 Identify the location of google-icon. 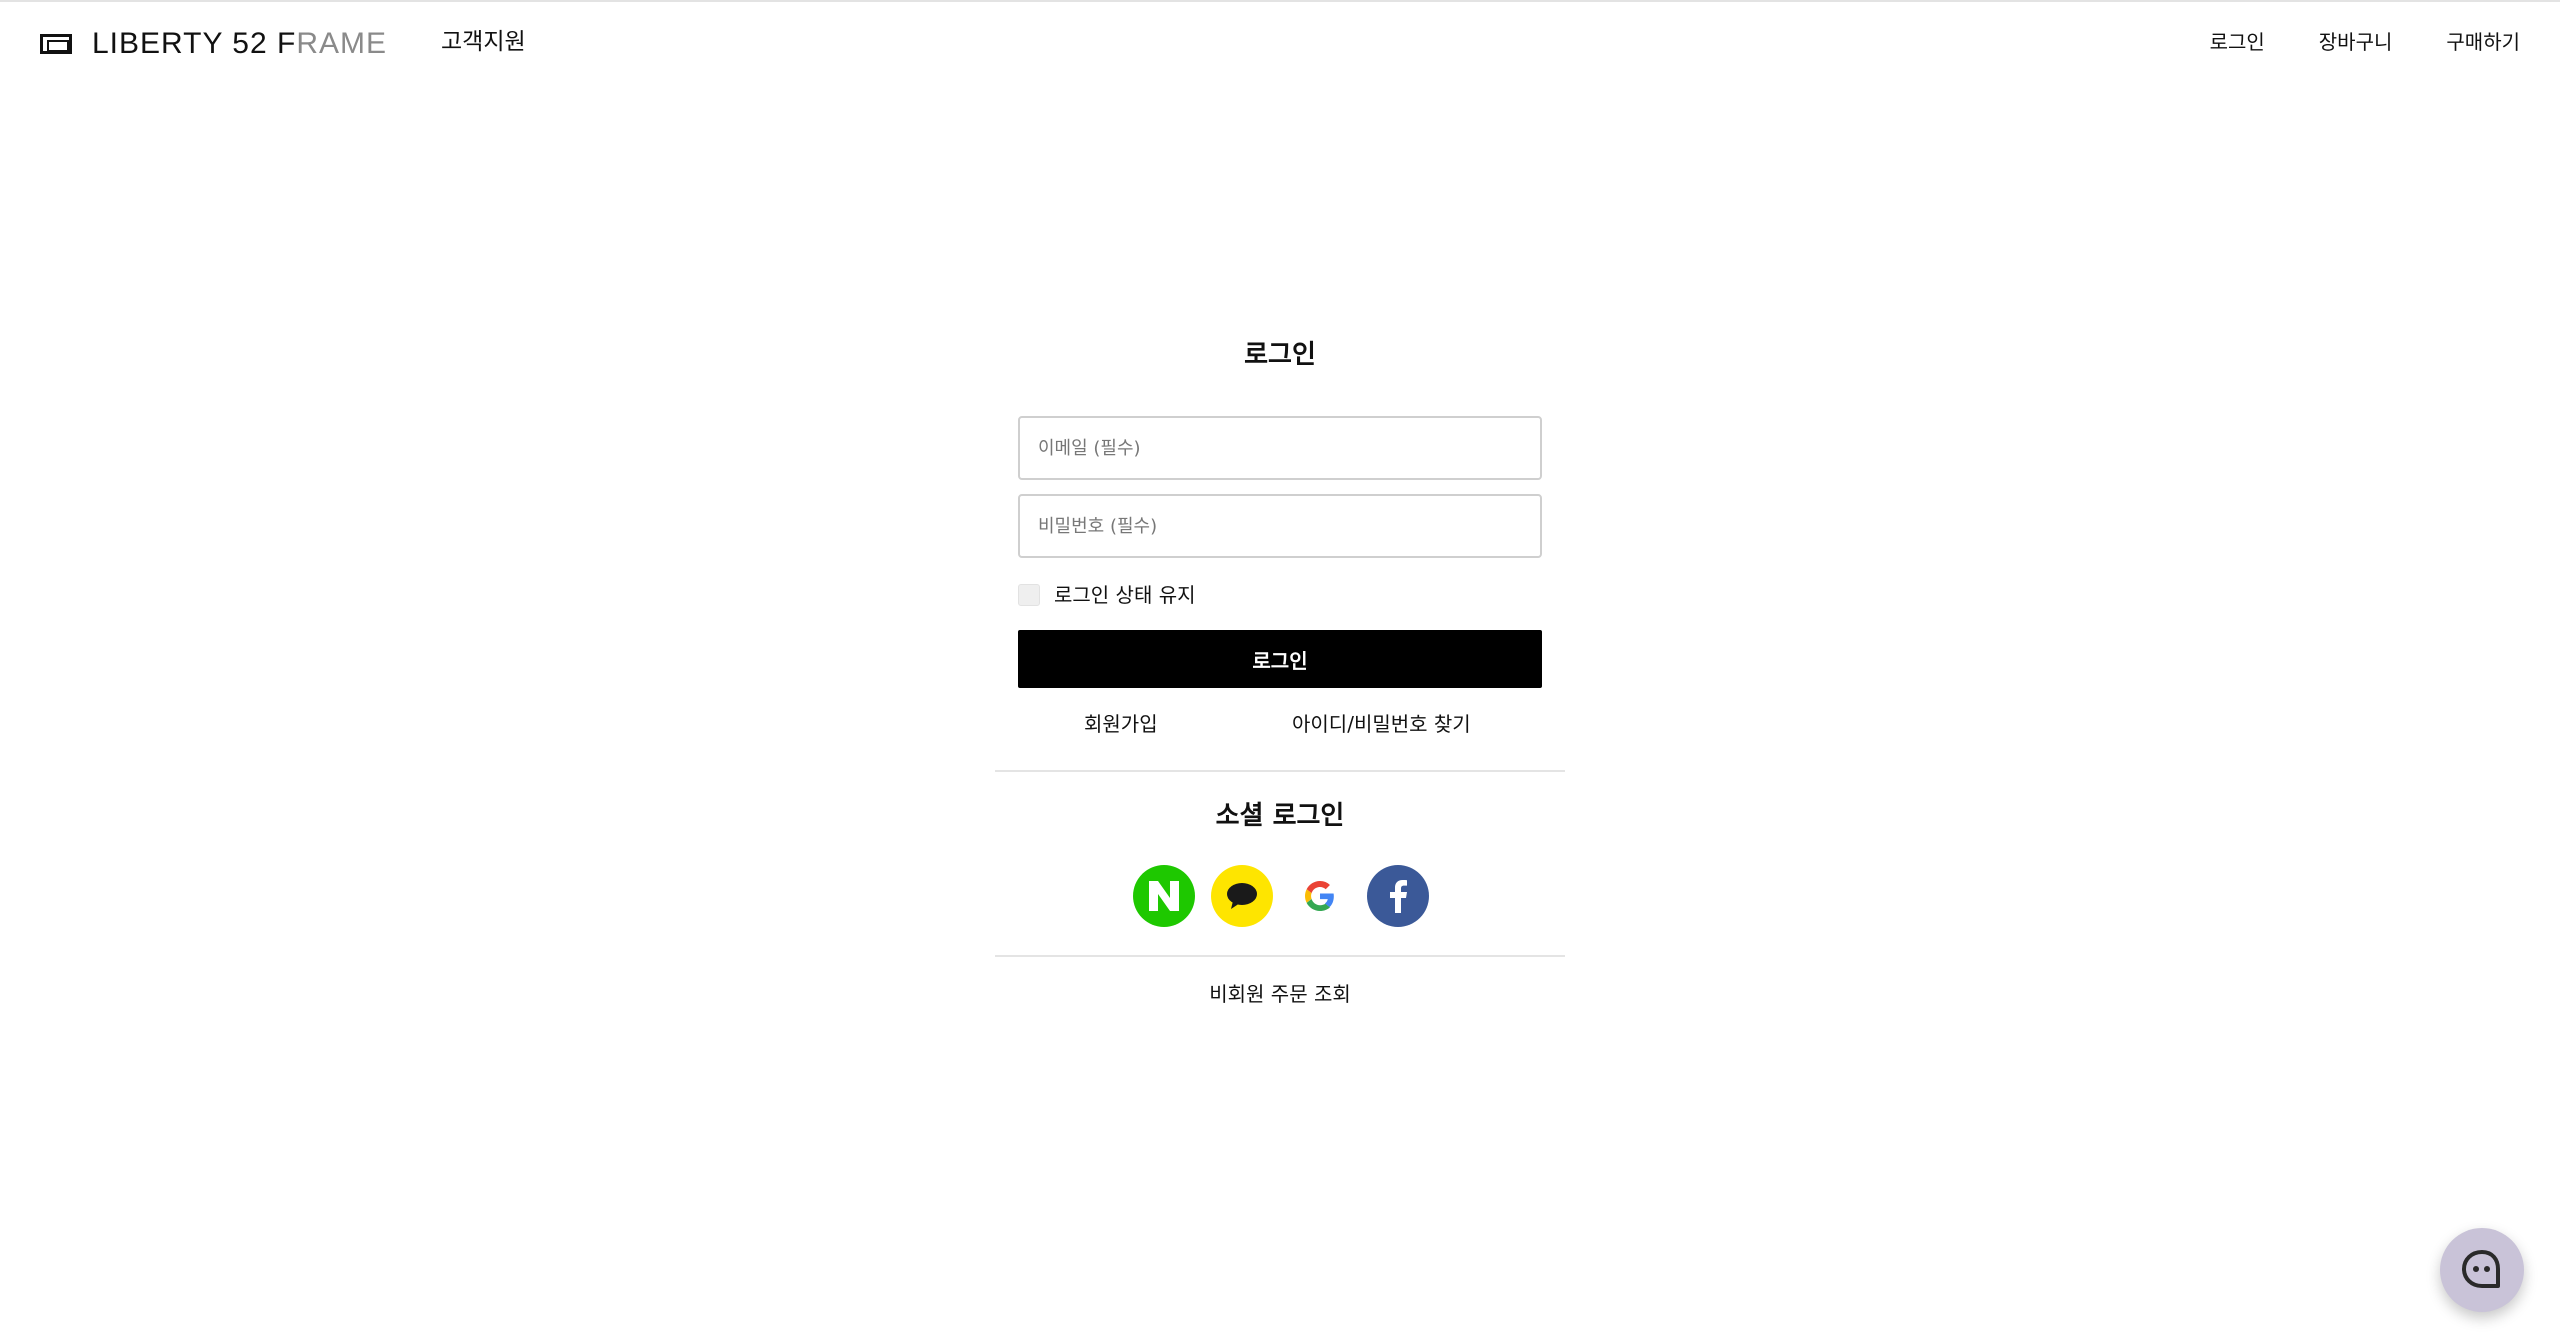
(1319, 896).